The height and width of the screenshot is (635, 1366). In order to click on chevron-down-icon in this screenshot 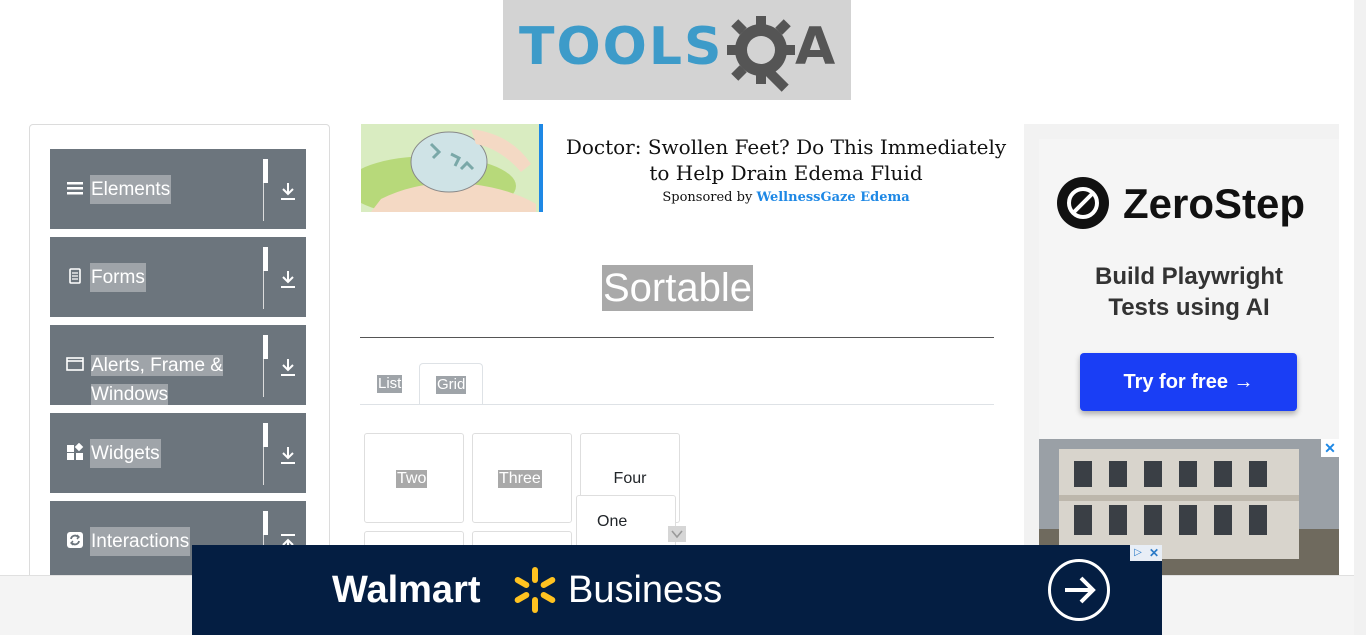, I will do `click(677, 534)`.